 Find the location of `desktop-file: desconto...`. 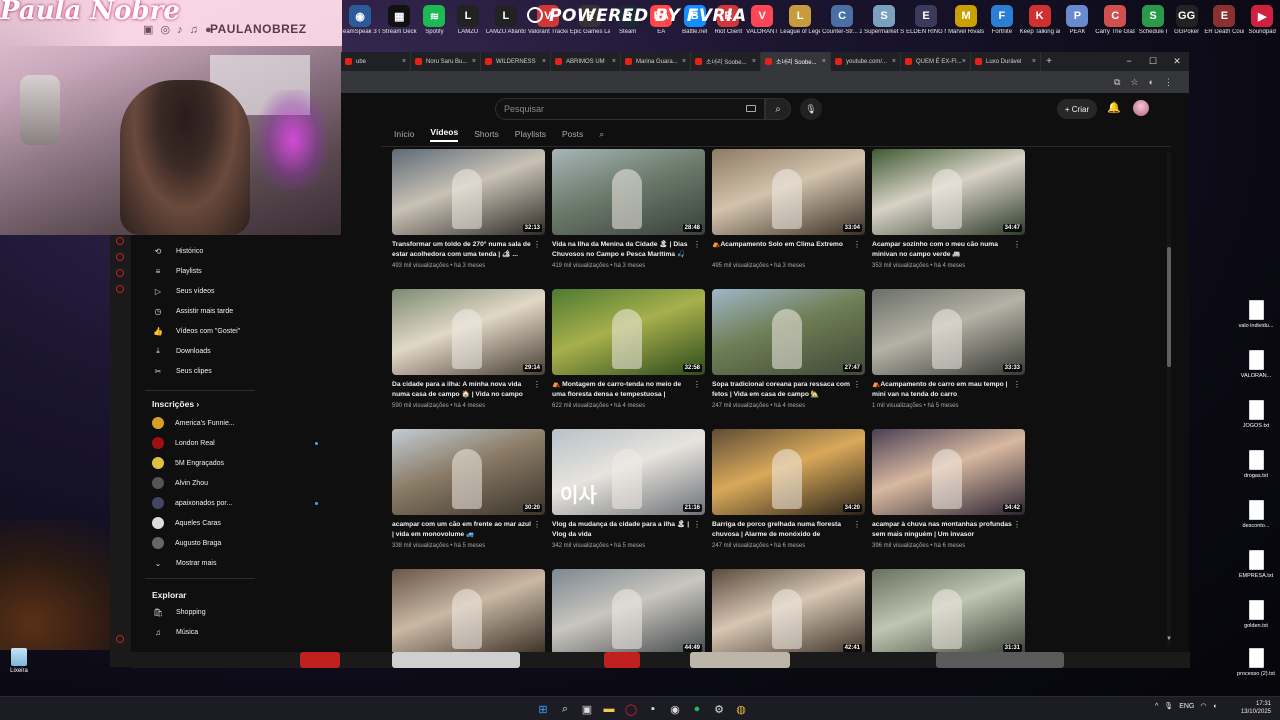

desktop-file: desconto... is located at coordinates (1256, 514).